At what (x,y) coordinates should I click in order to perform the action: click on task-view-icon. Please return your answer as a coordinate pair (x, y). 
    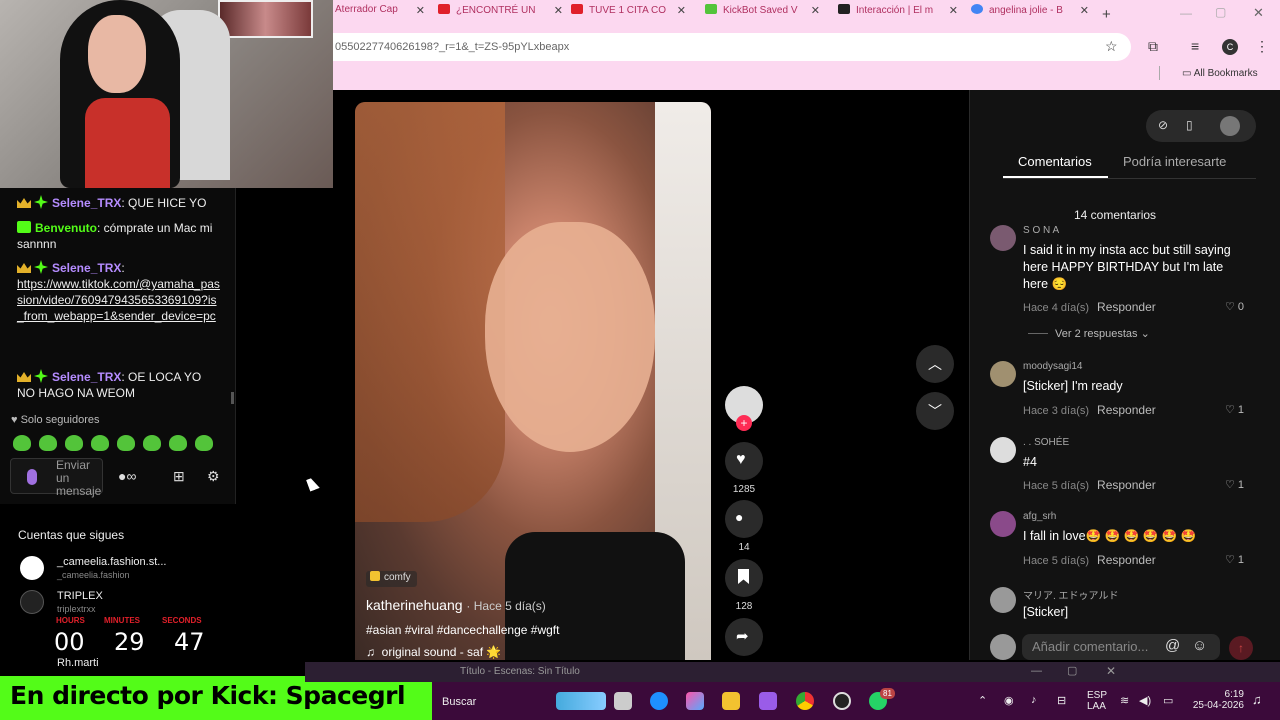
    Looking at the image, I should click on (623, 701).